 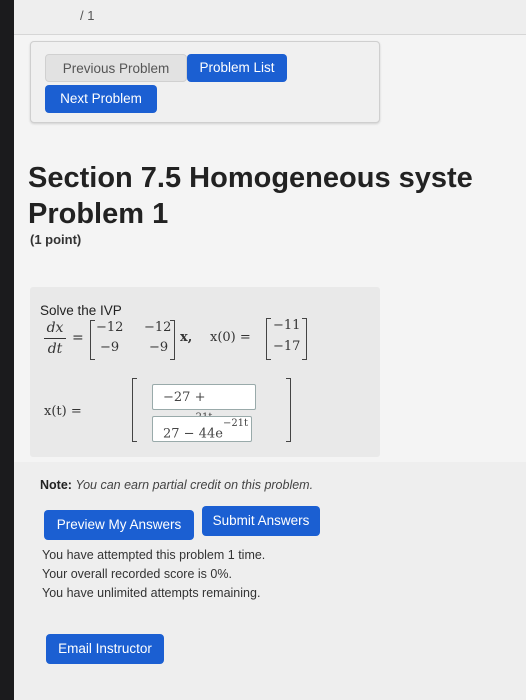 I want to click on page-count: / 1, so click(x=87, y=15).